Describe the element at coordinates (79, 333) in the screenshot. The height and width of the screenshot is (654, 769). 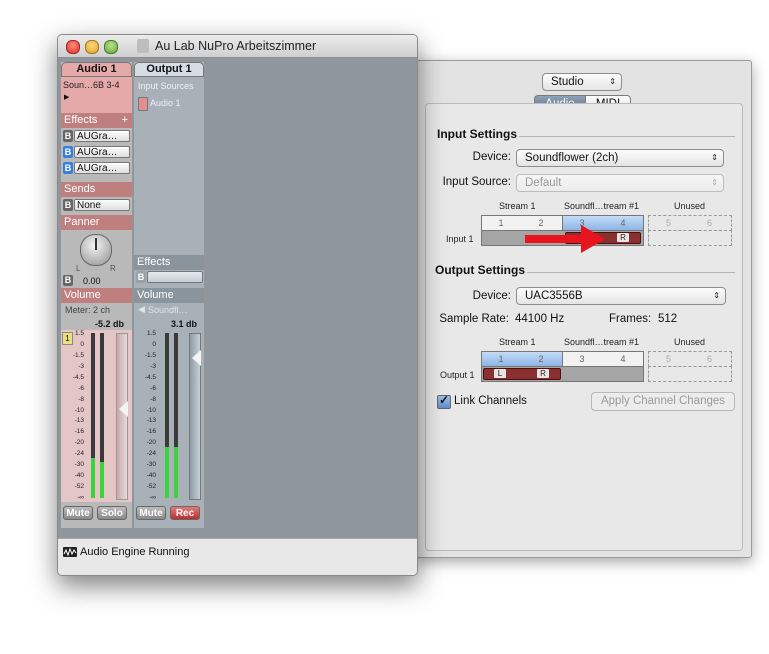
I see `db-tick-label: 1.5` at that location.